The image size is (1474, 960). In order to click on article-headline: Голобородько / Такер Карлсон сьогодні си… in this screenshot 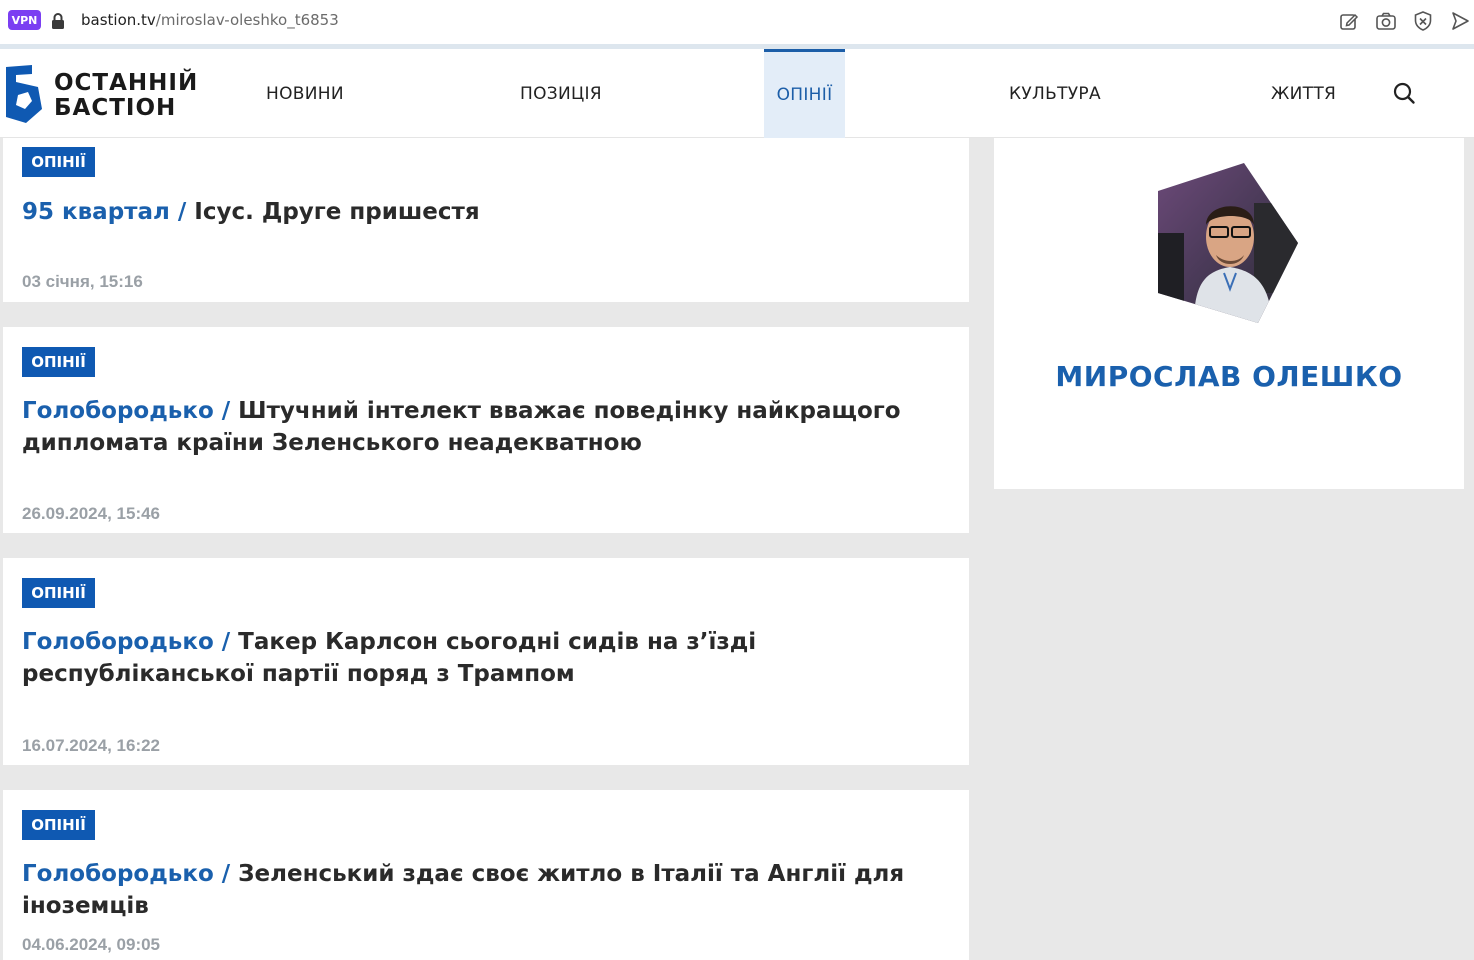, I will do `click(492, 658)`.